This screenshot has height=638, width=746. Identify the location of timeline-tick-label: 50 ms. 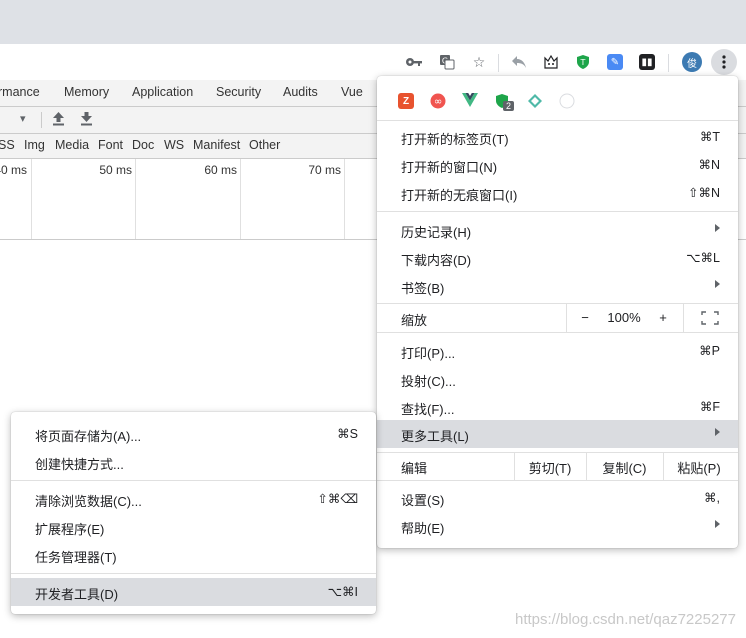
(115, 170).